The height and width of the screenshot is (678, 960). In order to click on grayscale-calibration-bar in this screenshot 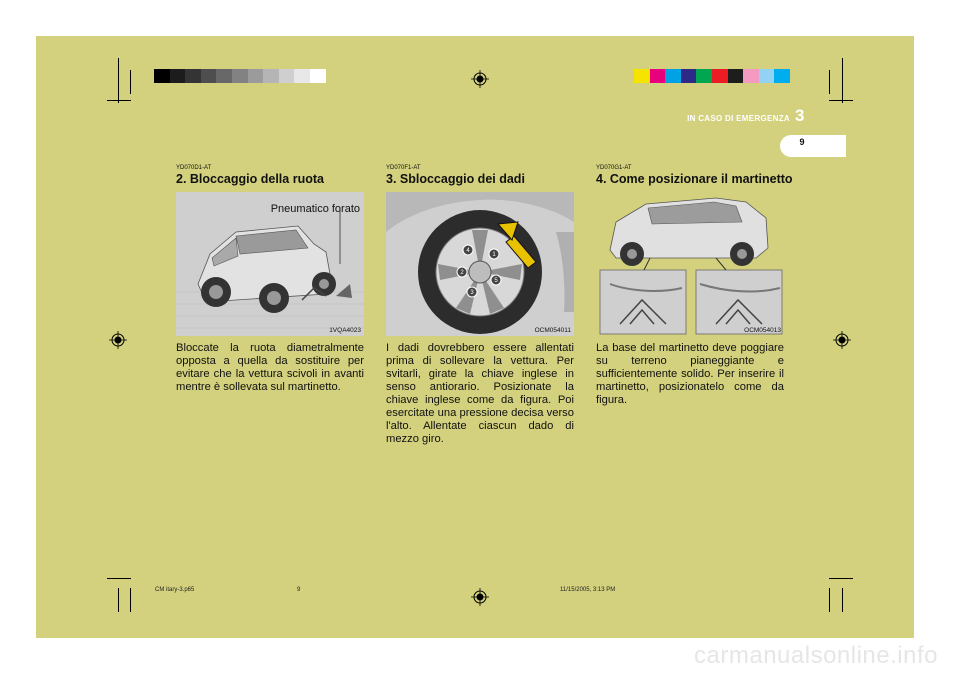, I will do `click(240, 76)`.